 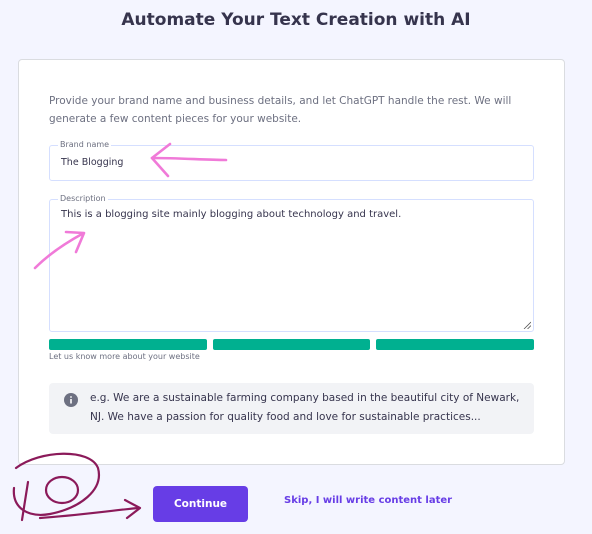 What do you see at coordinates (296, 20) in the screenshot?
I see `page-title: Automate Your Text Creation with AI` at bounding box center [296, 20].